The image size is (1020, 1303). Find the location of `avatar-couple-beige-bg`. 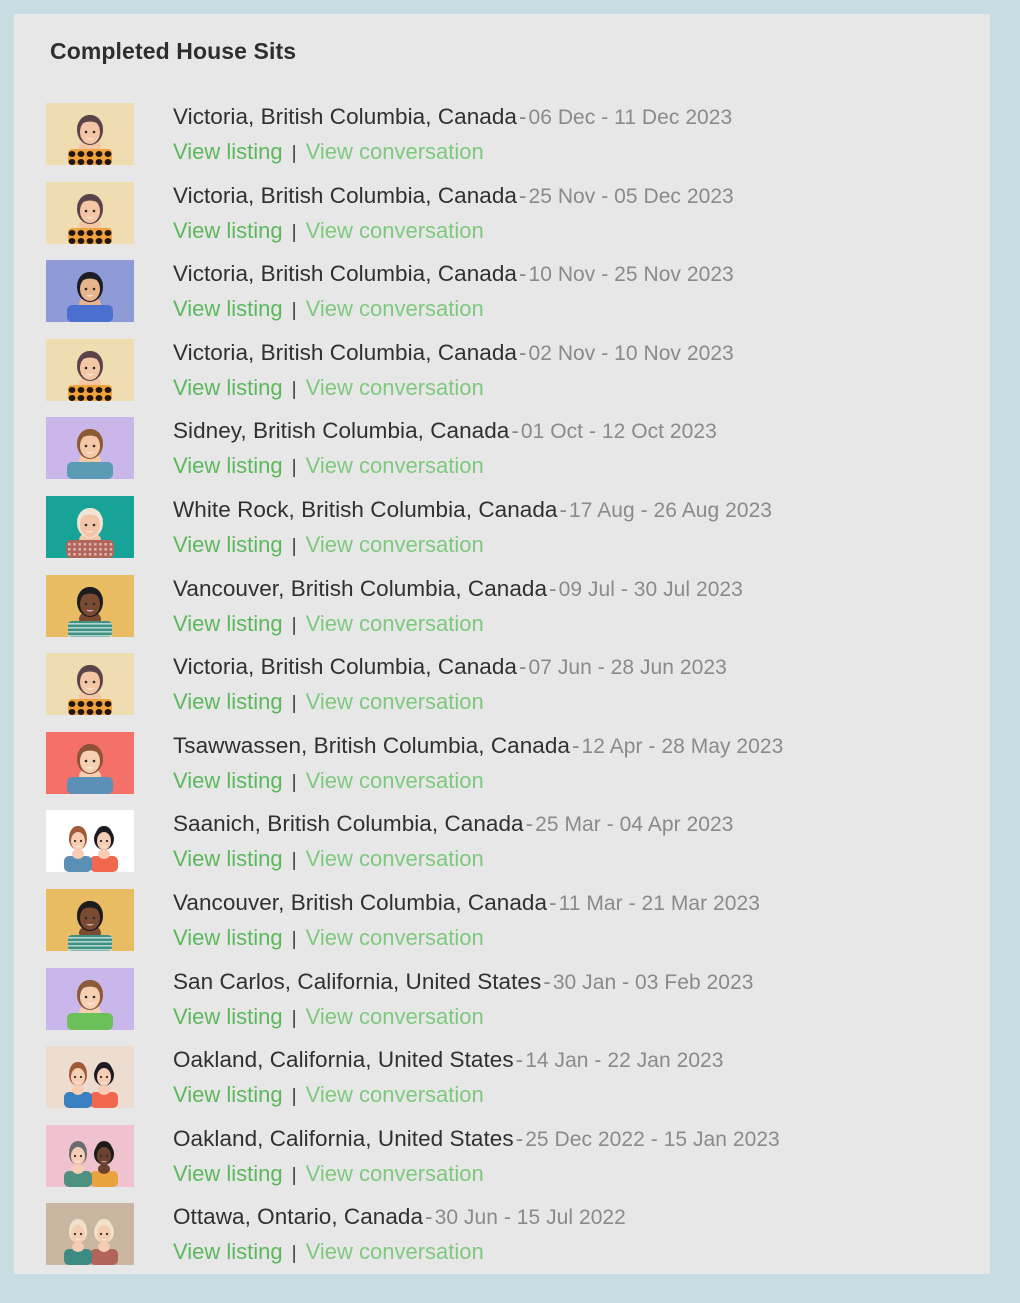

avatar-couple-beige-bg is located at coordinates (90, 1077).